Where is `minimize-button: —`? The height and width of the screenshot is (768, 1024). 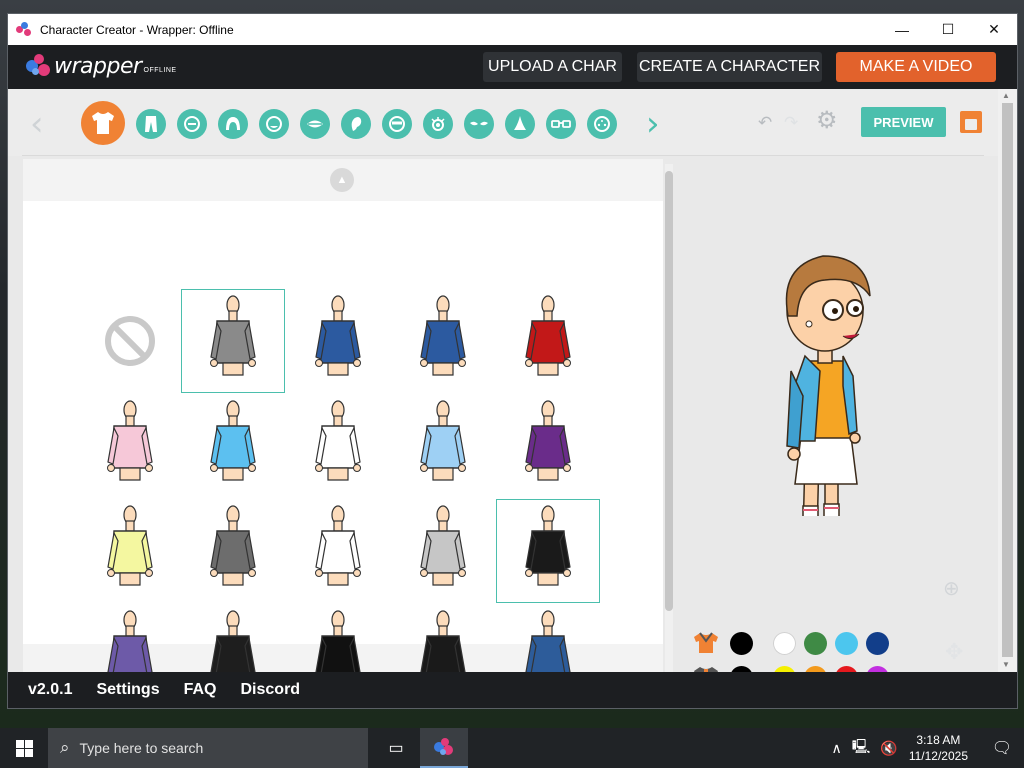
minimize-button: — is located at coordinates (902, 29).